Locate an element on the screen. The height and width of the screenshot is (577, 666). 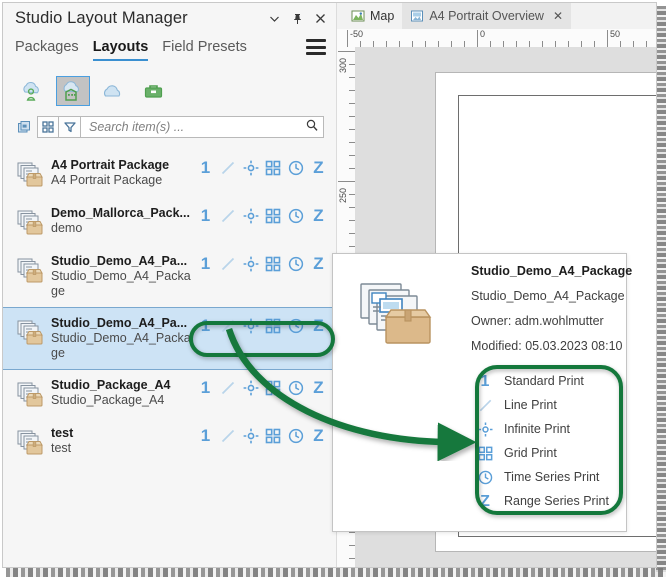
popup-modified: Modified: 05.03.2023 08:10 is located at coordinates (547, 346).